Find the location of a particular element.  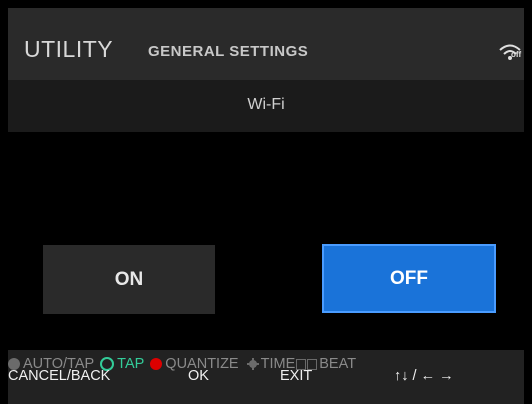

section-bar: Wi-Fi is located at coordinates (266, 106).